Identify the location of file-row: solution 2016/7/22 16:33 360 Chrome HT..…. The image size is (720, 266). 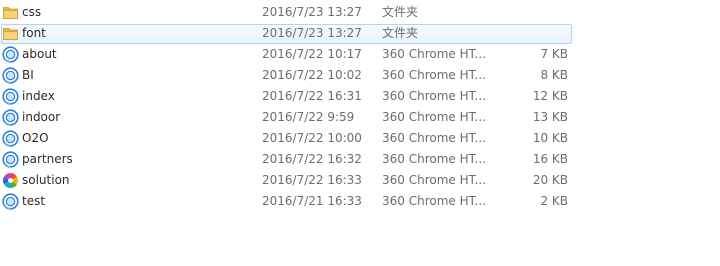
(360, 180).